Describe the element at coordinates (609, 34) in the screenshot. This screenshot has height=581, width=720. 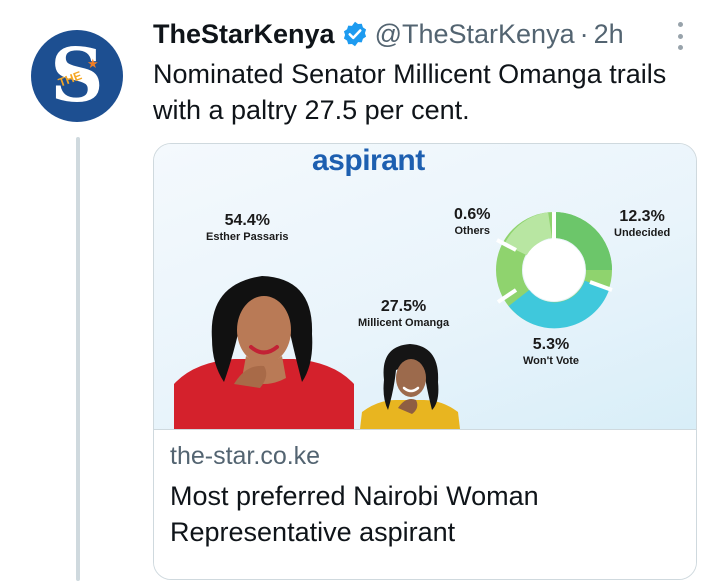
I see `timestamp: 2h` at that location.